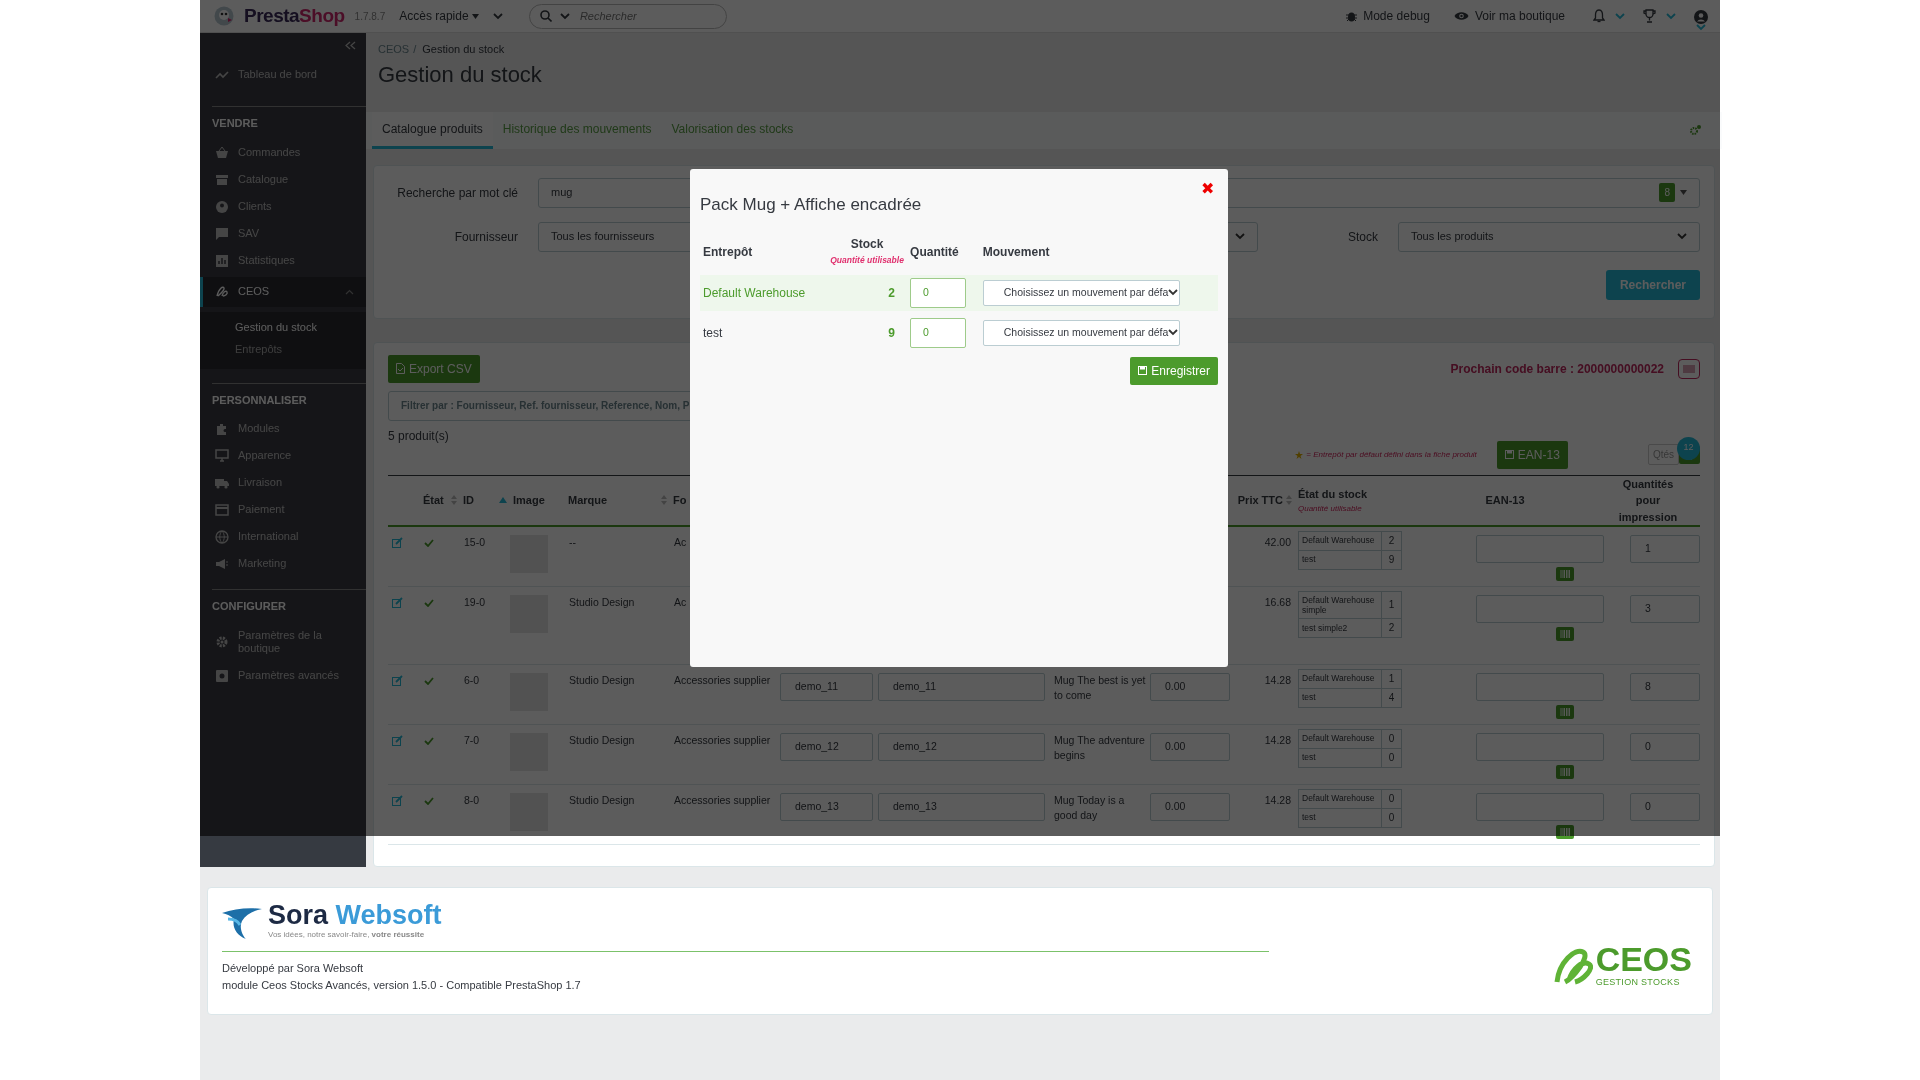 Image resolution: width=1920 pixels, height=1080 pixels. I want to click on column-header: Mouvement, so click(1016, 251).